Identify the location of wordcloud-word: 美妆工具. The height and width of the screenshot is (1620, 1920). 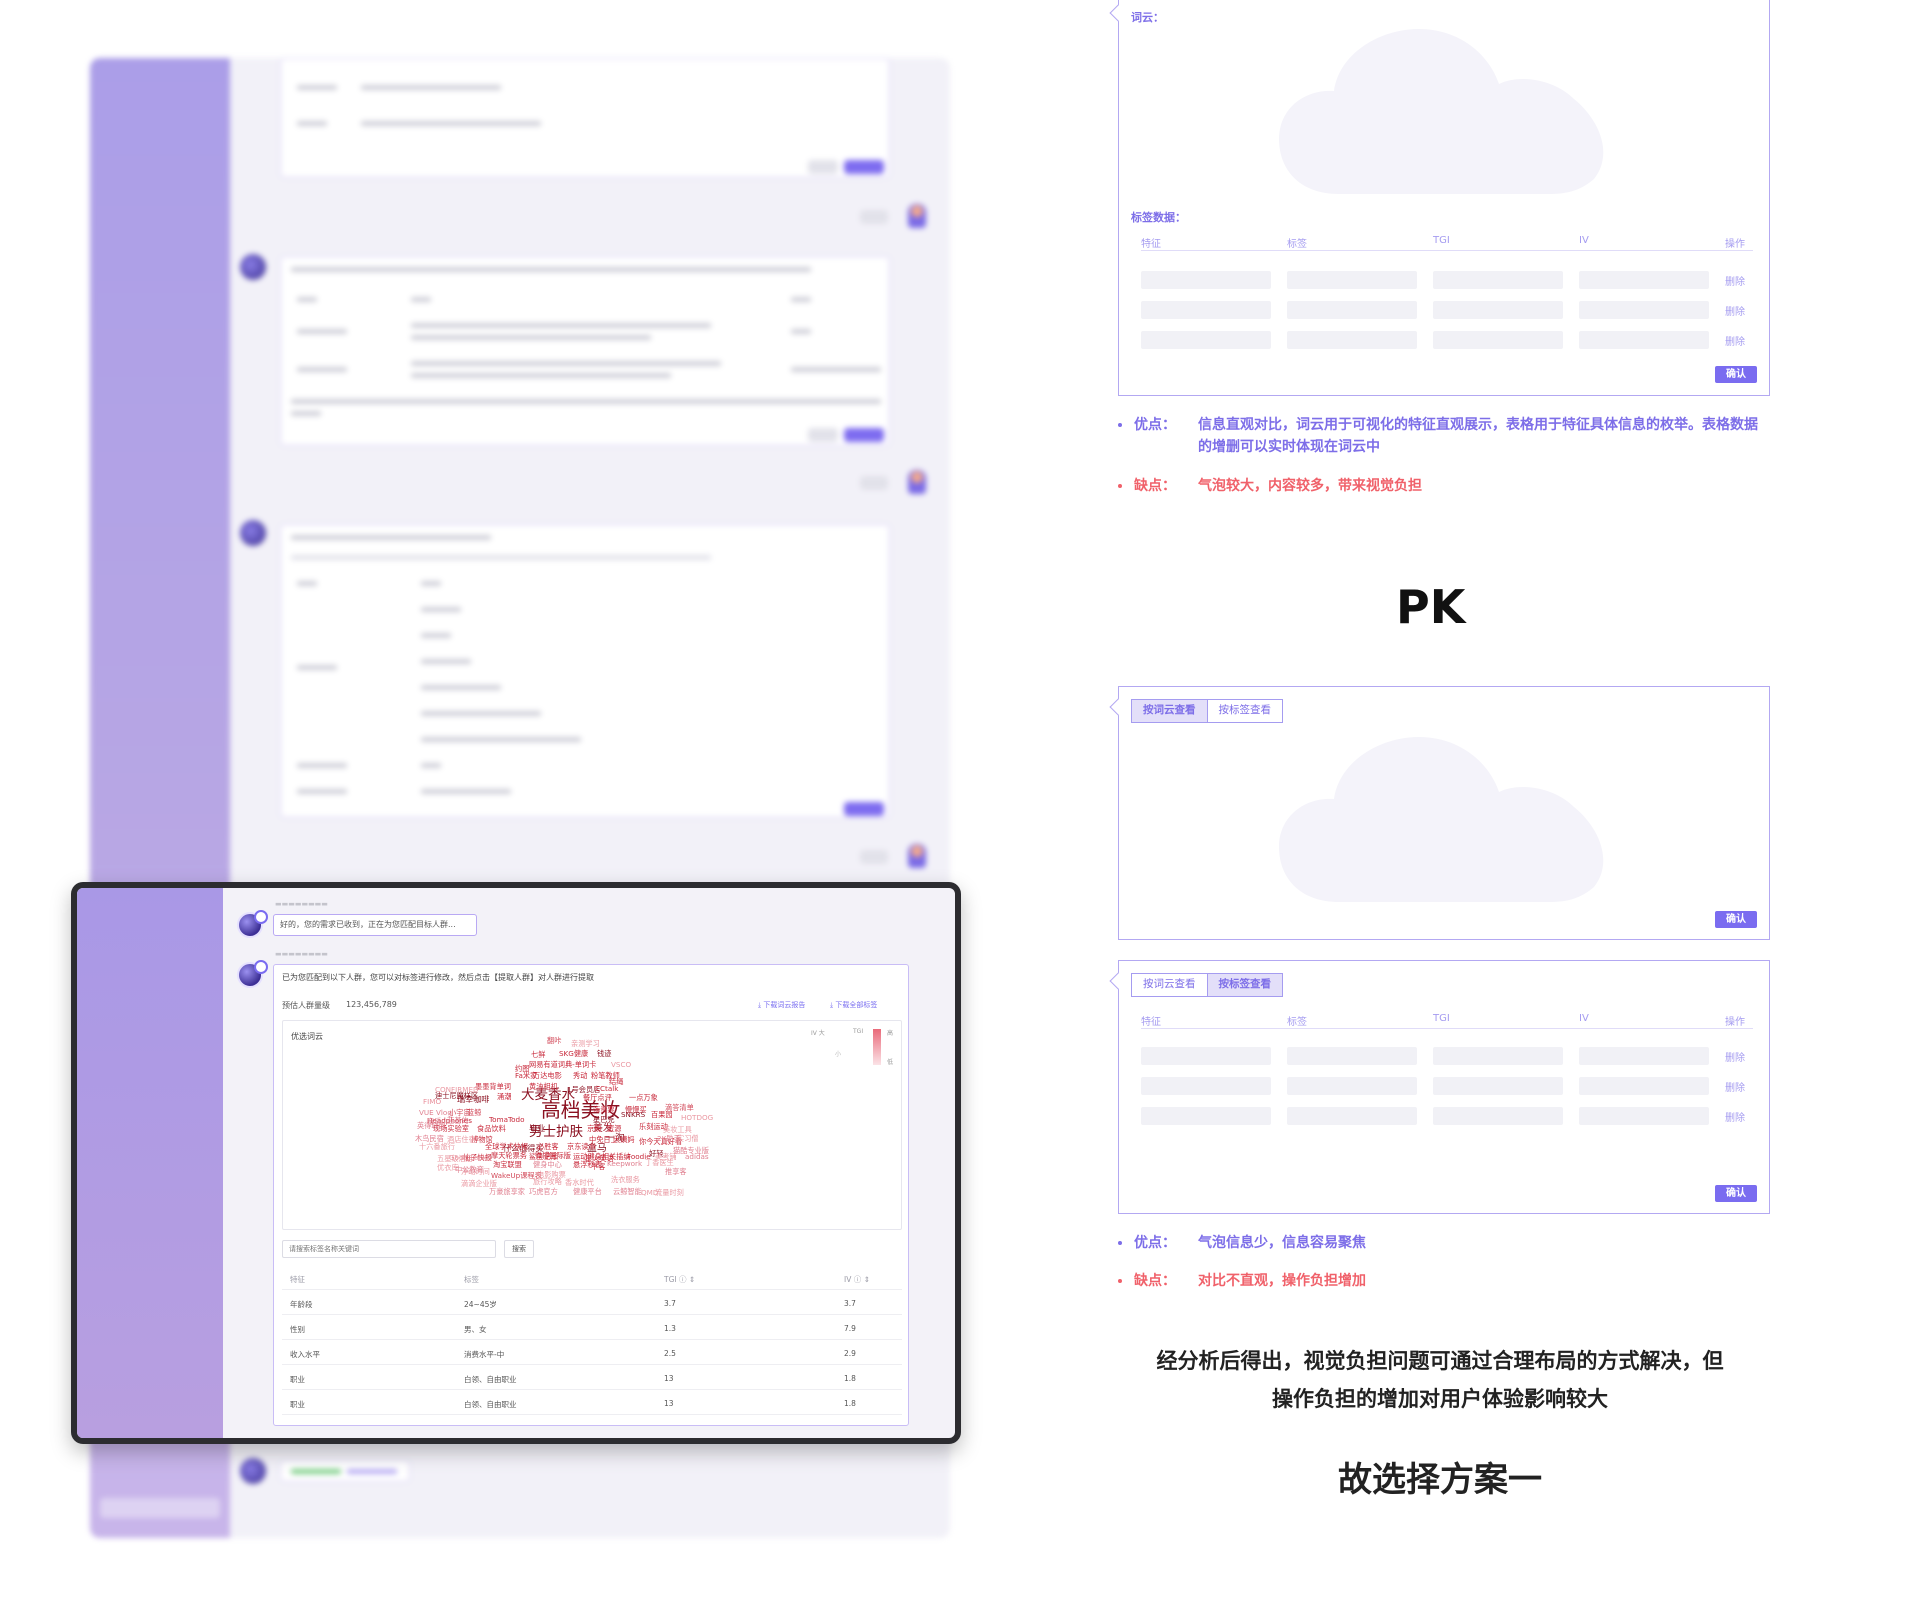
(677, 1129).